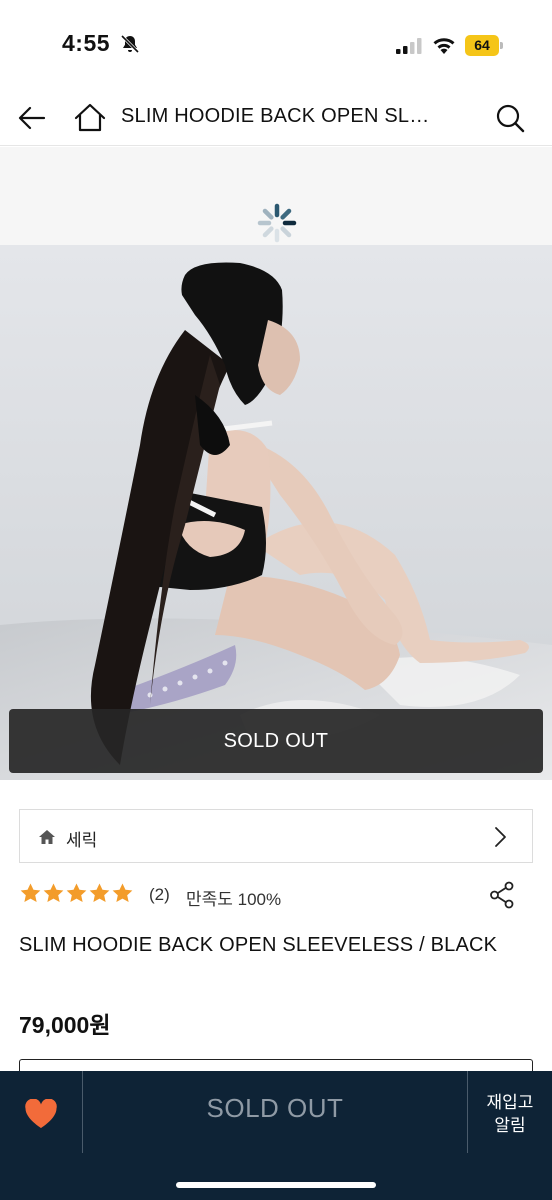 The width and height of the screenshot is (552, 1200). I want to click on share-icon, so click(502, 895).